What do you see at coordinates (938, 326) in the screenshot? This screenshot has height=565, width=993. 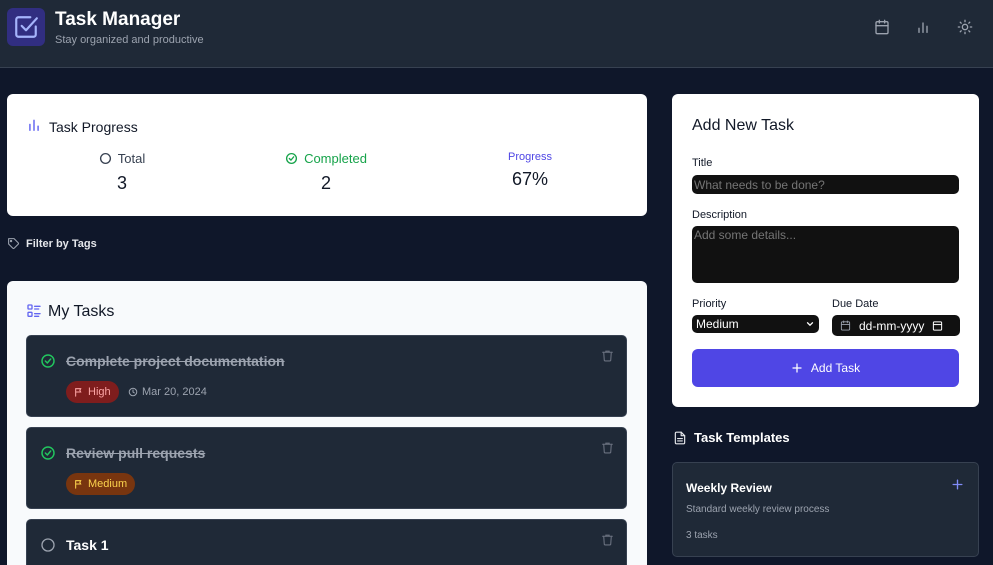 I see `calendar-picker-icon` at bounding box center [938, 326].